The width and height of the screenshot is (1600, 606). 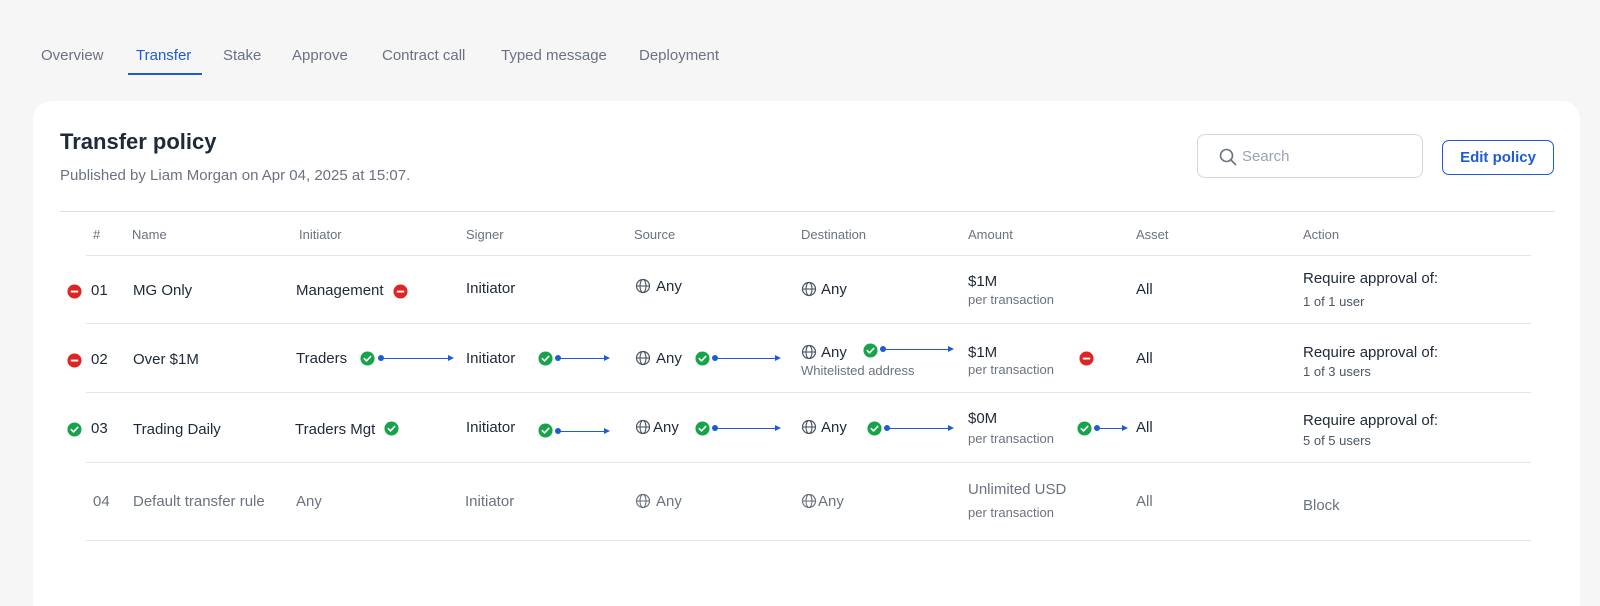 What do you see at coordinates (1321, 234) in the screenshot?
I see `column-header-action: Action` at bounding box center [1321, 234].